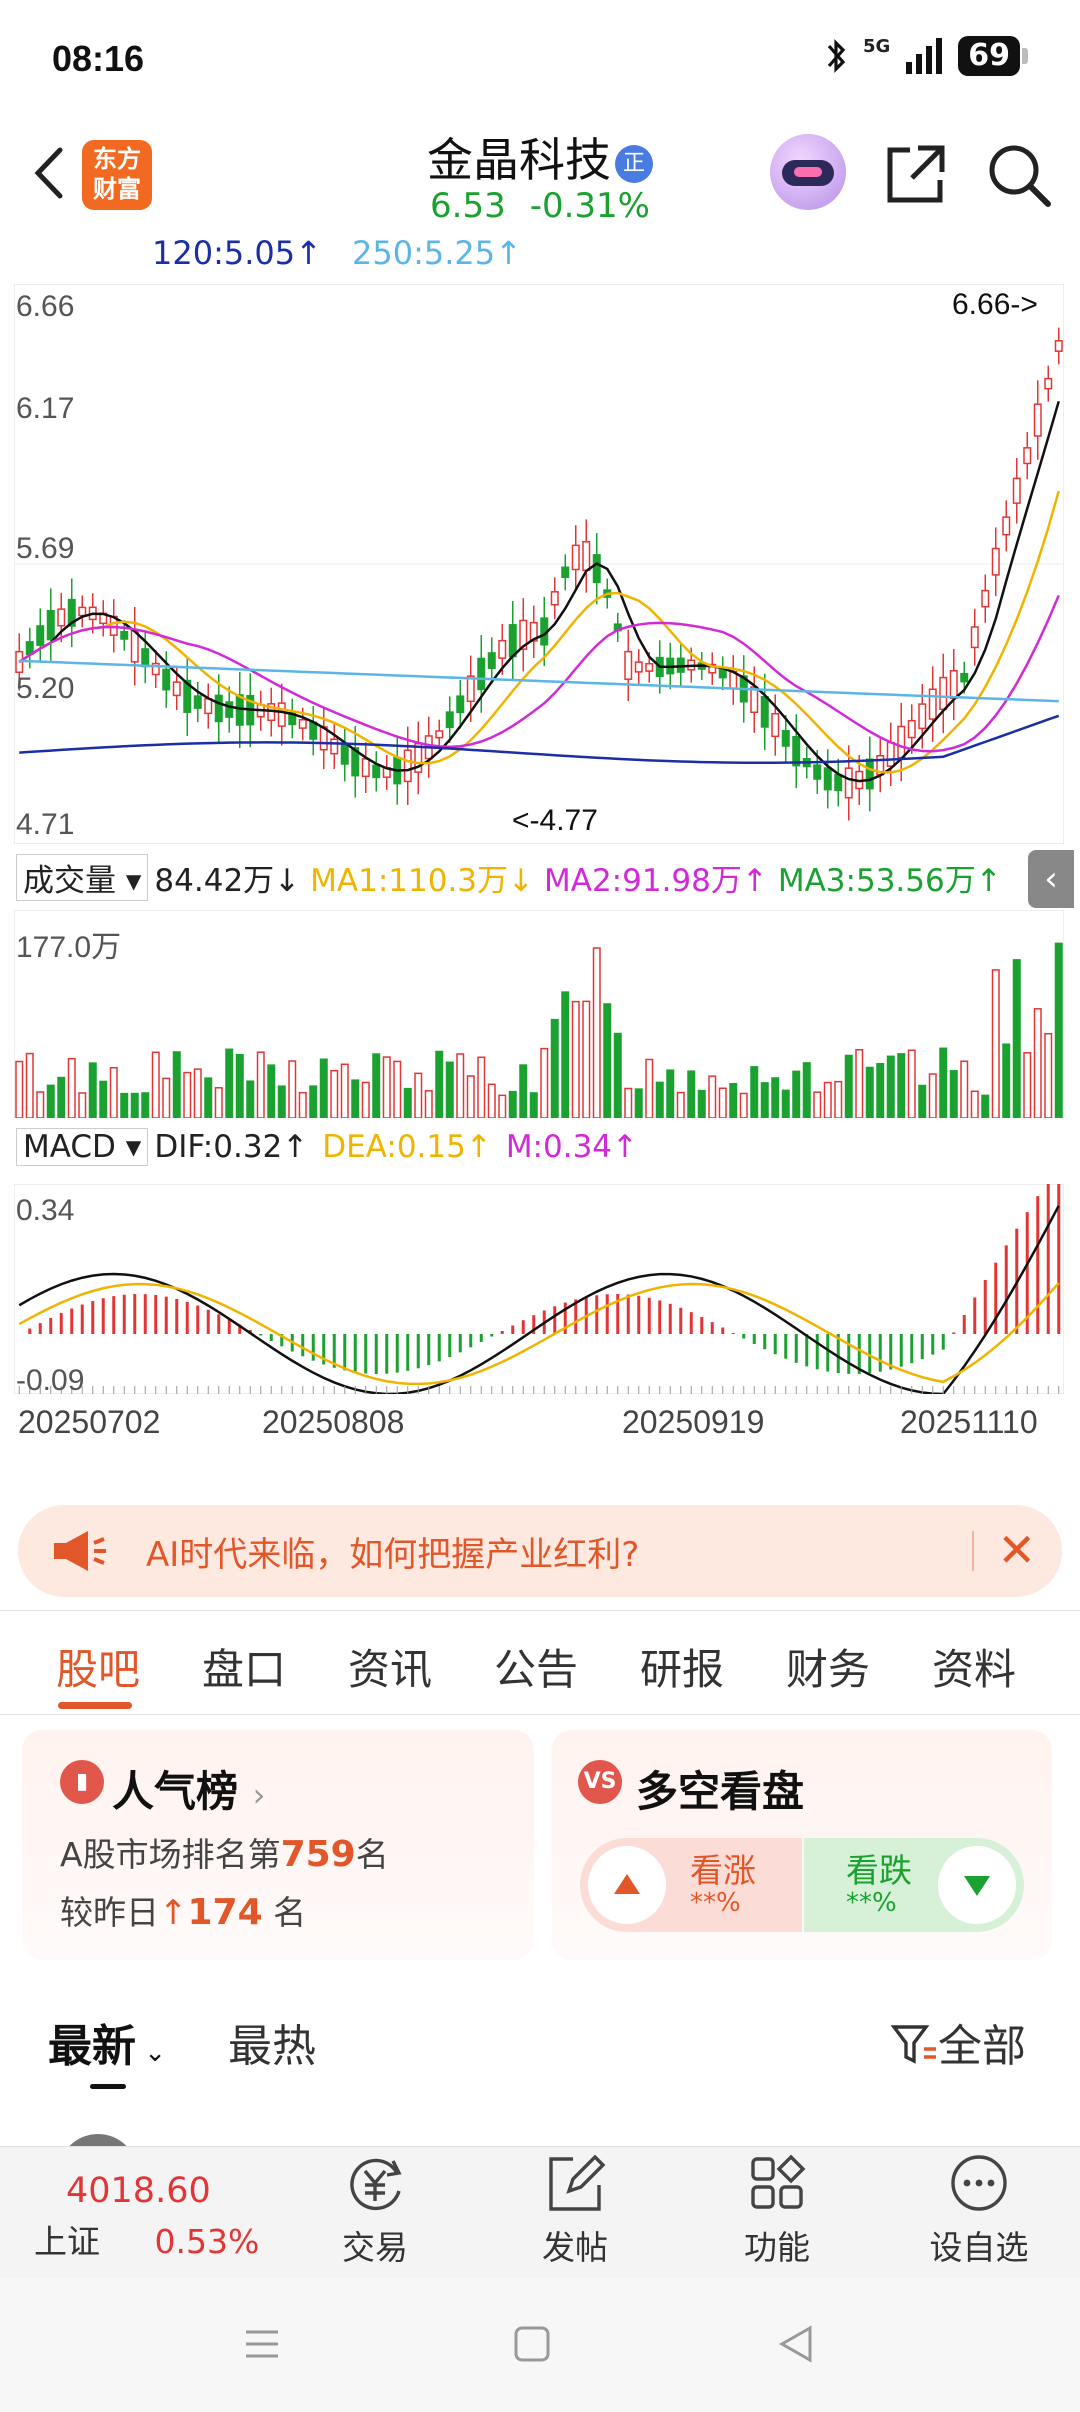  What do you see at coordinates (600, 1782) in the screenshot?
I see `vs-icon: VS` at bounding box center [600, 1782].